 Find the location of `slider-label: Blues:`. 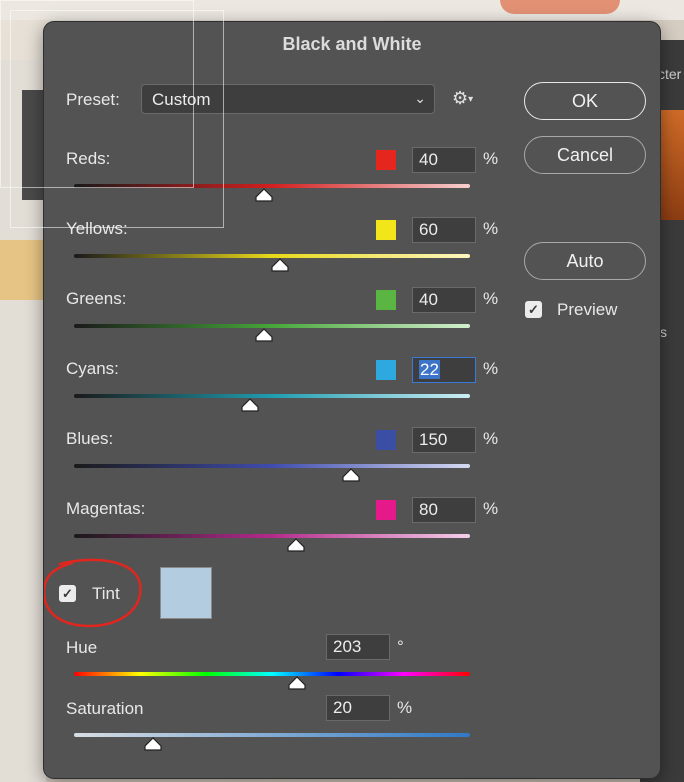

slider-label: Blues: is located at coordinates (90, 438).